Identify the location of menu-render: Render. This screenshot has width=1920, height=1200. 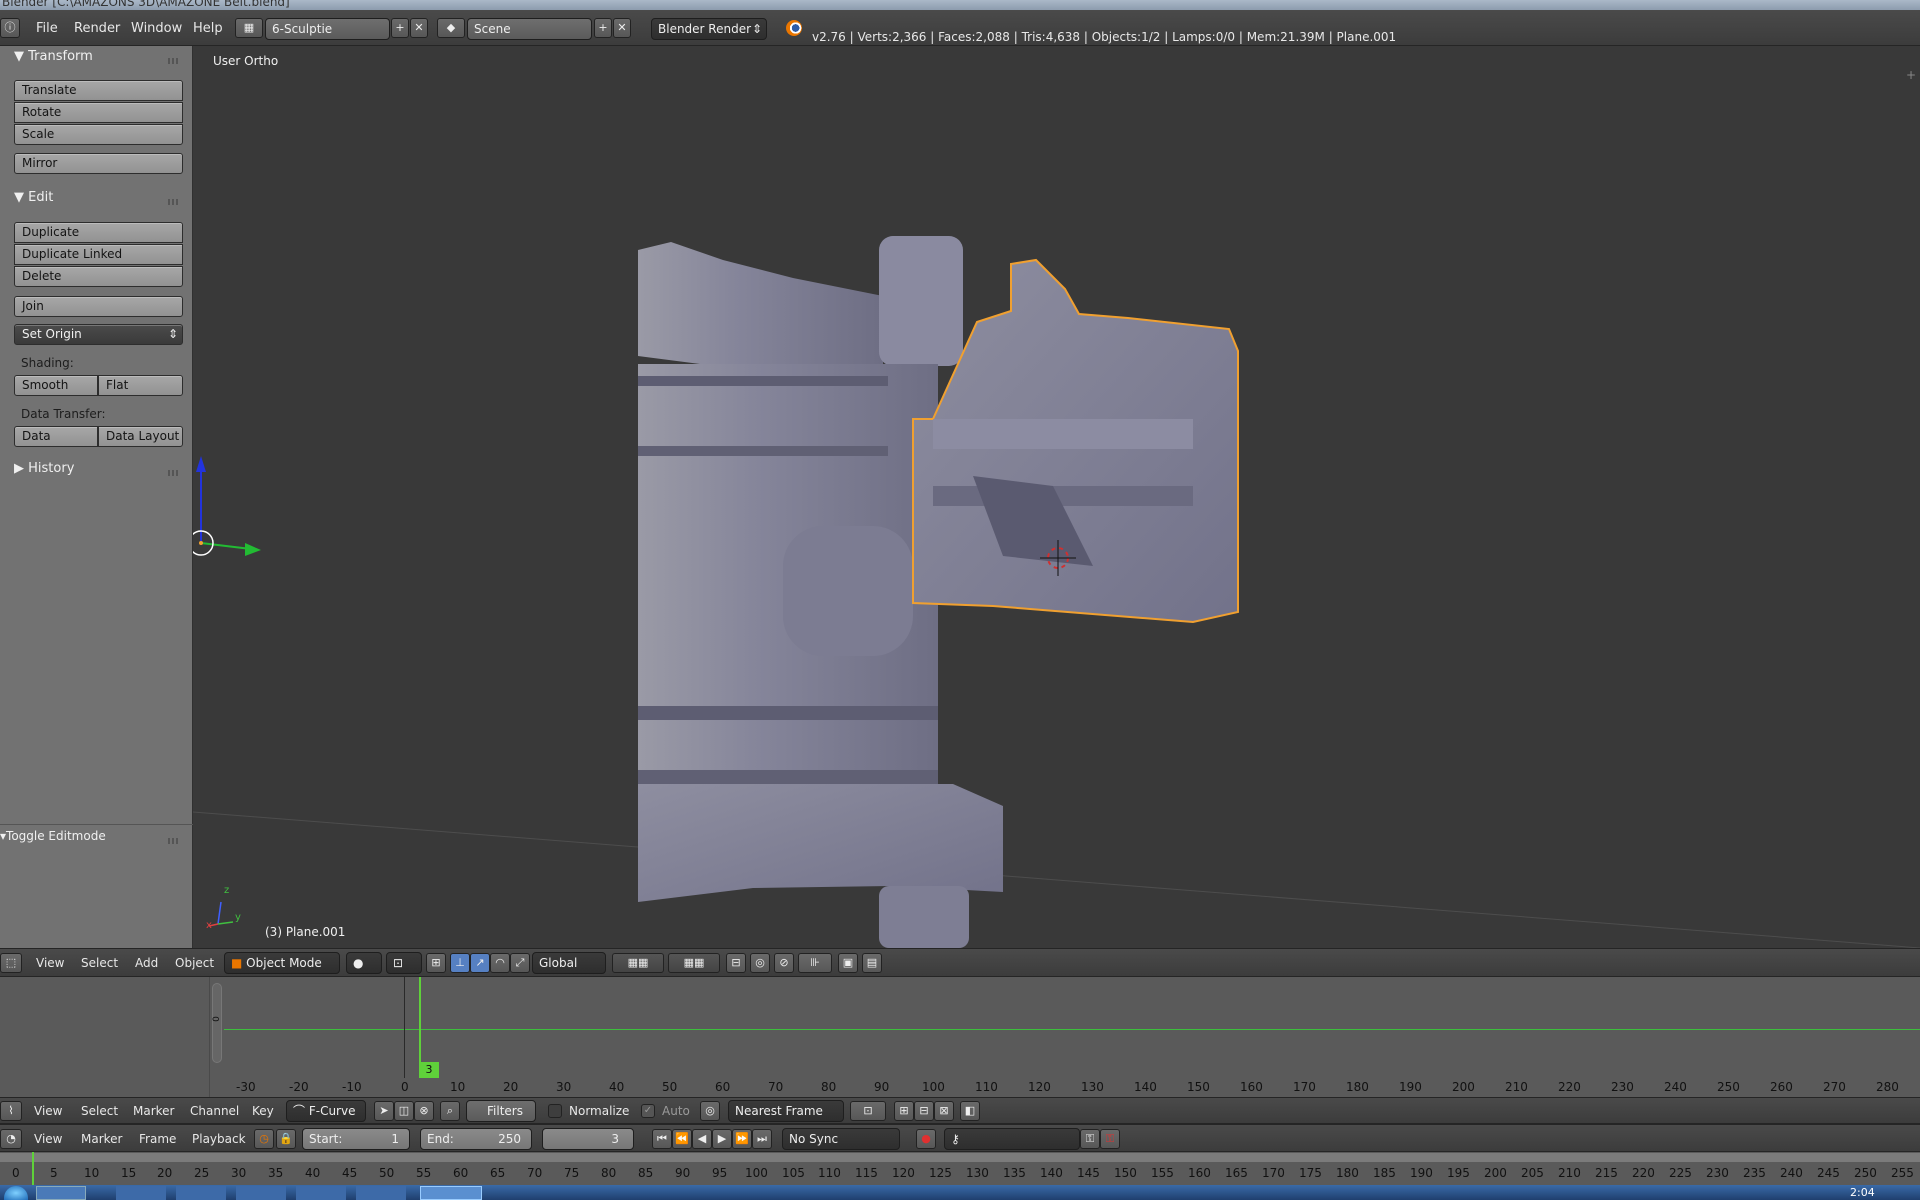
(97, 28).